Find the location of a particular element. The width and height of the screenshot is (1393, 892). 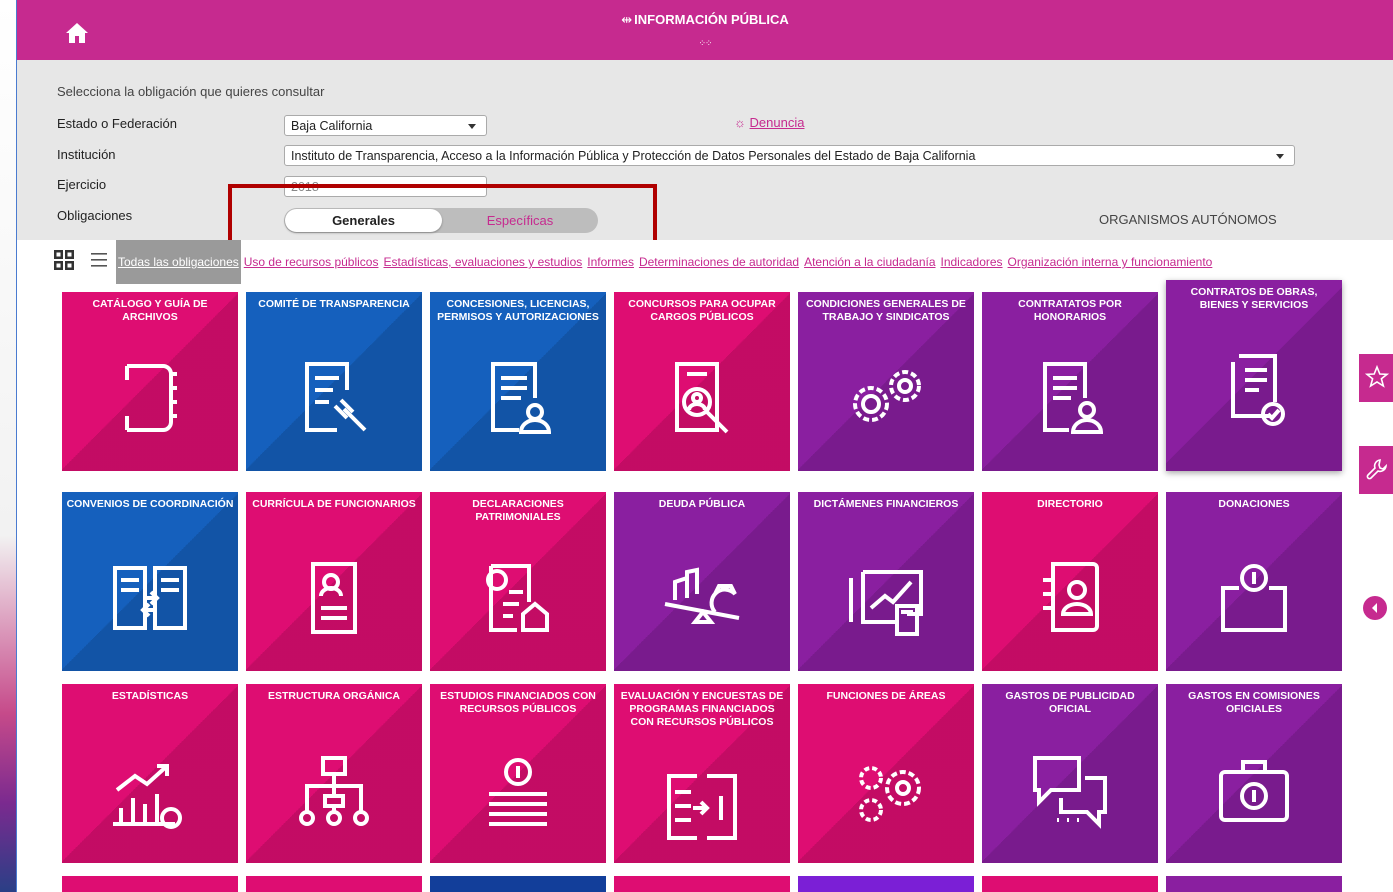

tile-declaraciones: Declaraciones patrimoniales is located at coordinates (518, 581).